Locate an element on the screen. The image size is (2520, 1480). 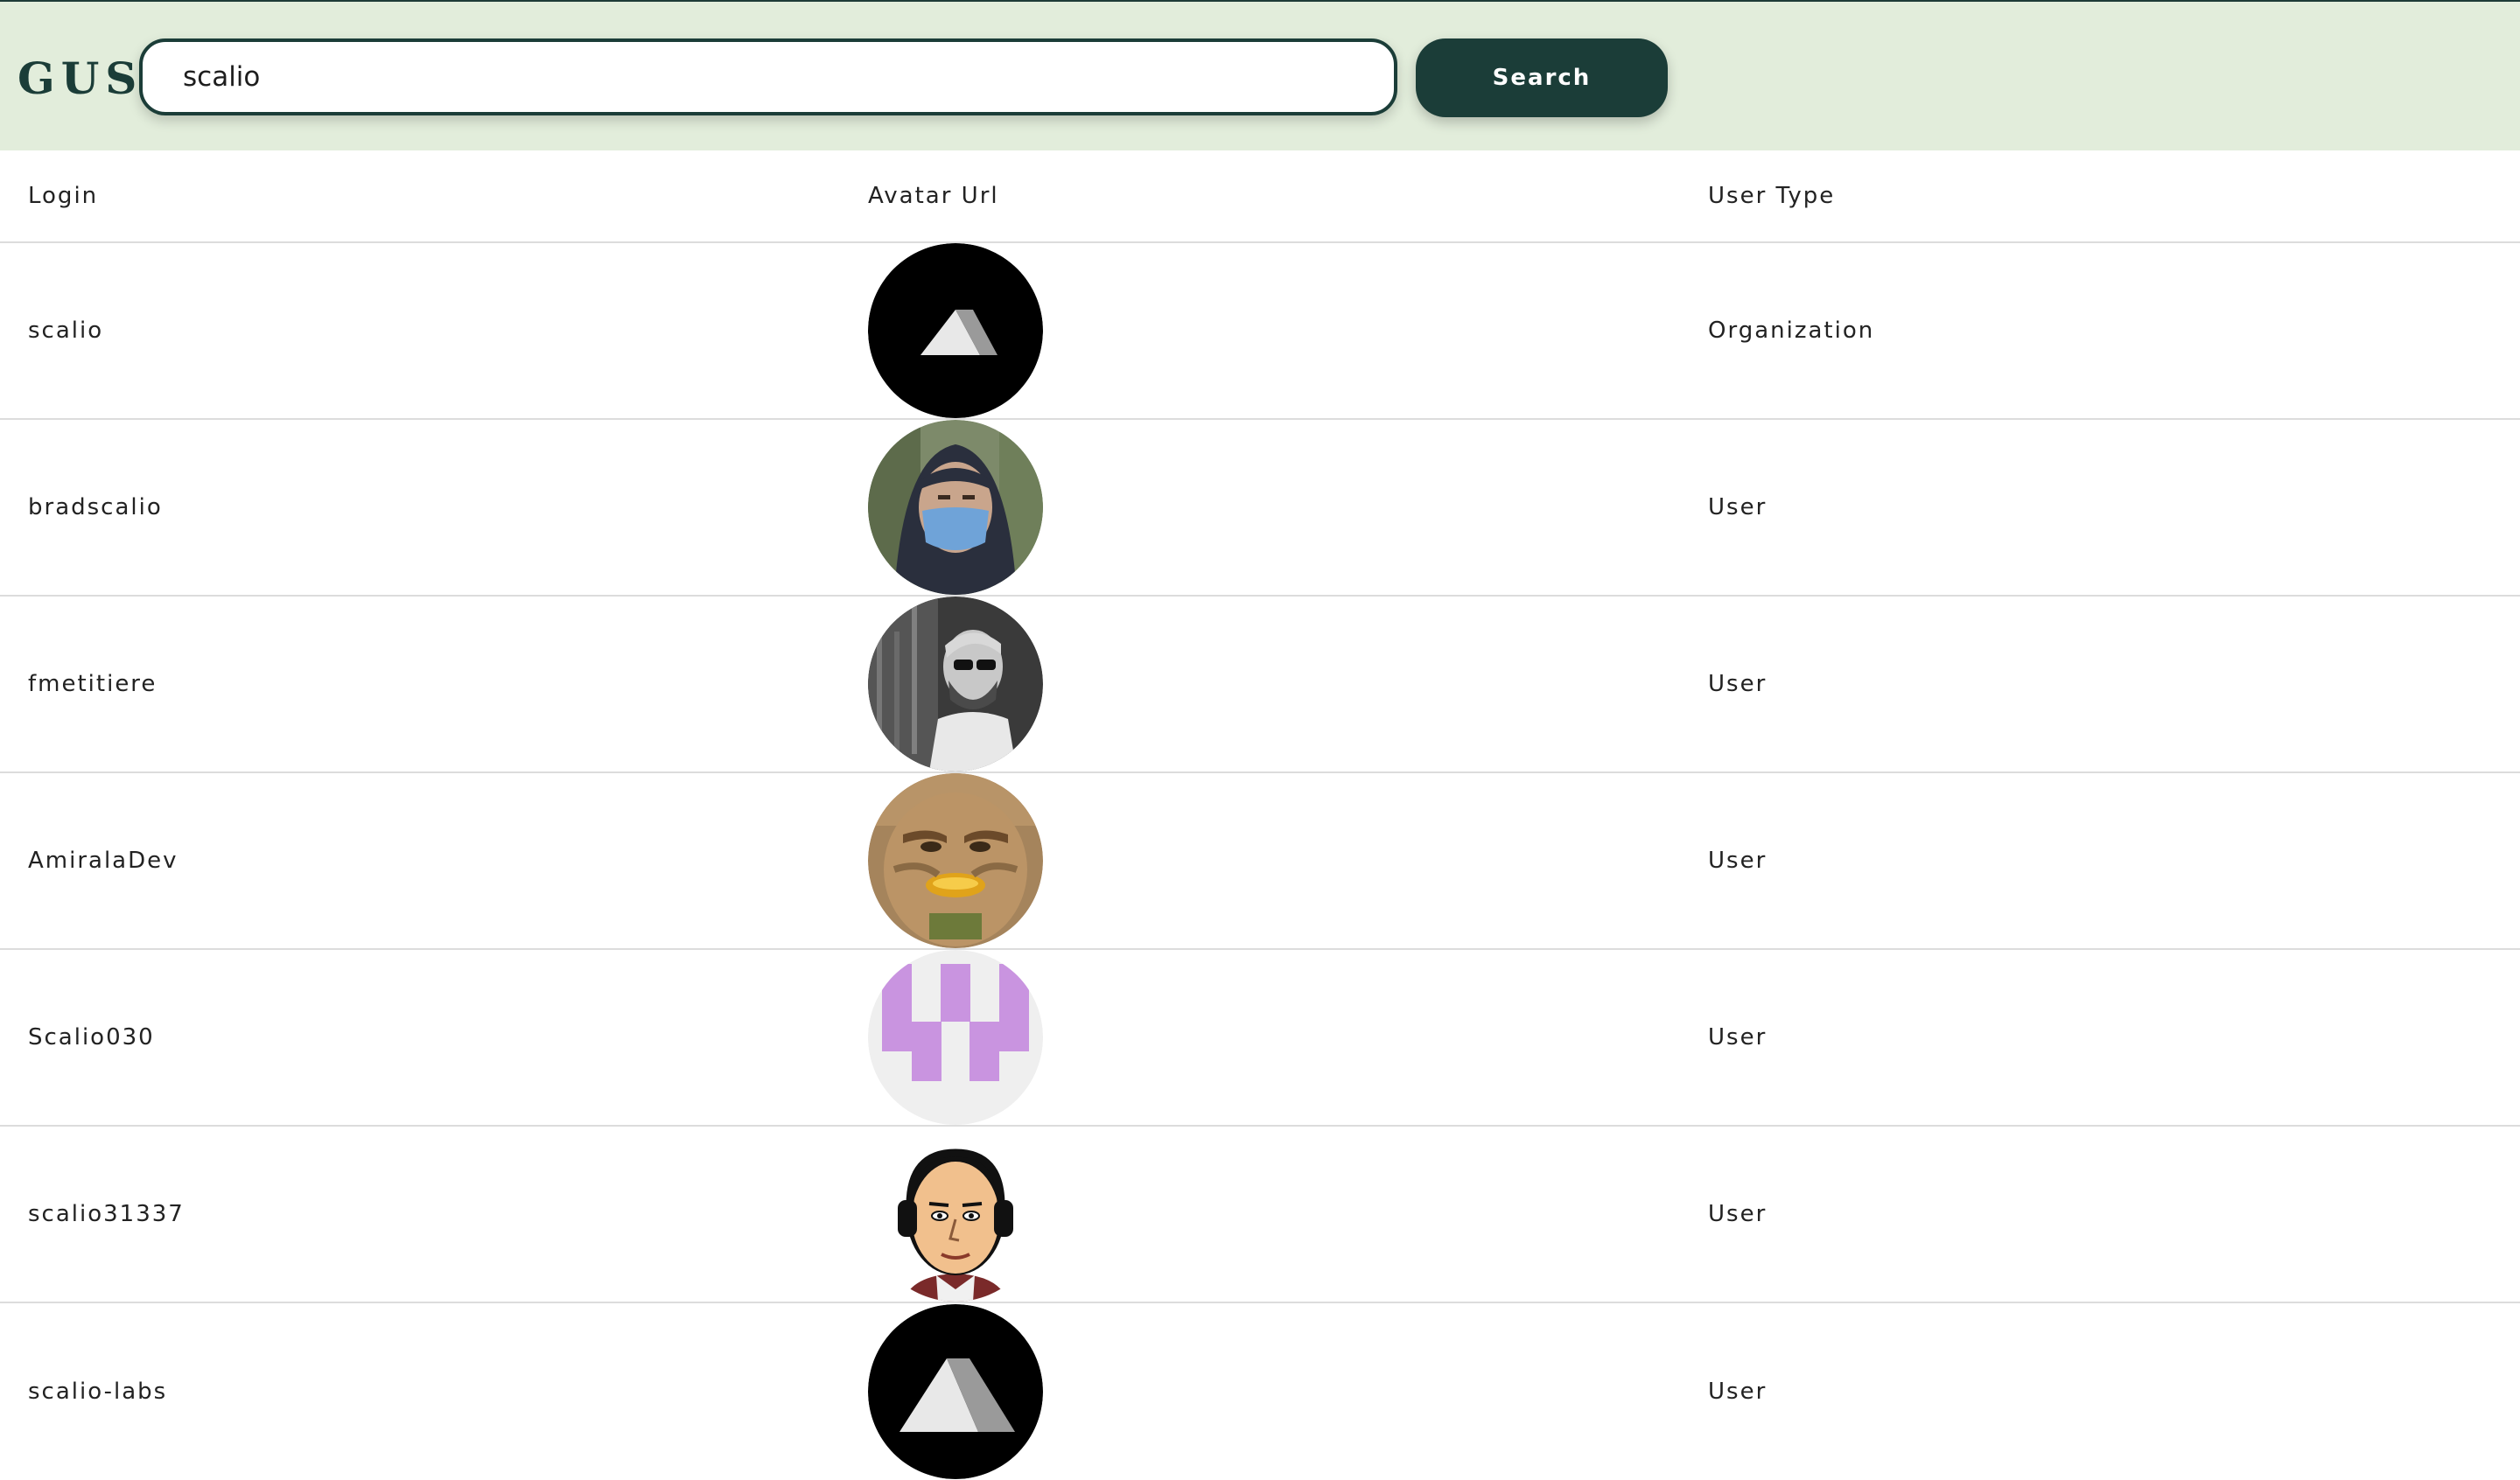
purple-identicon-avatar is located at coordinates (955, 1038).